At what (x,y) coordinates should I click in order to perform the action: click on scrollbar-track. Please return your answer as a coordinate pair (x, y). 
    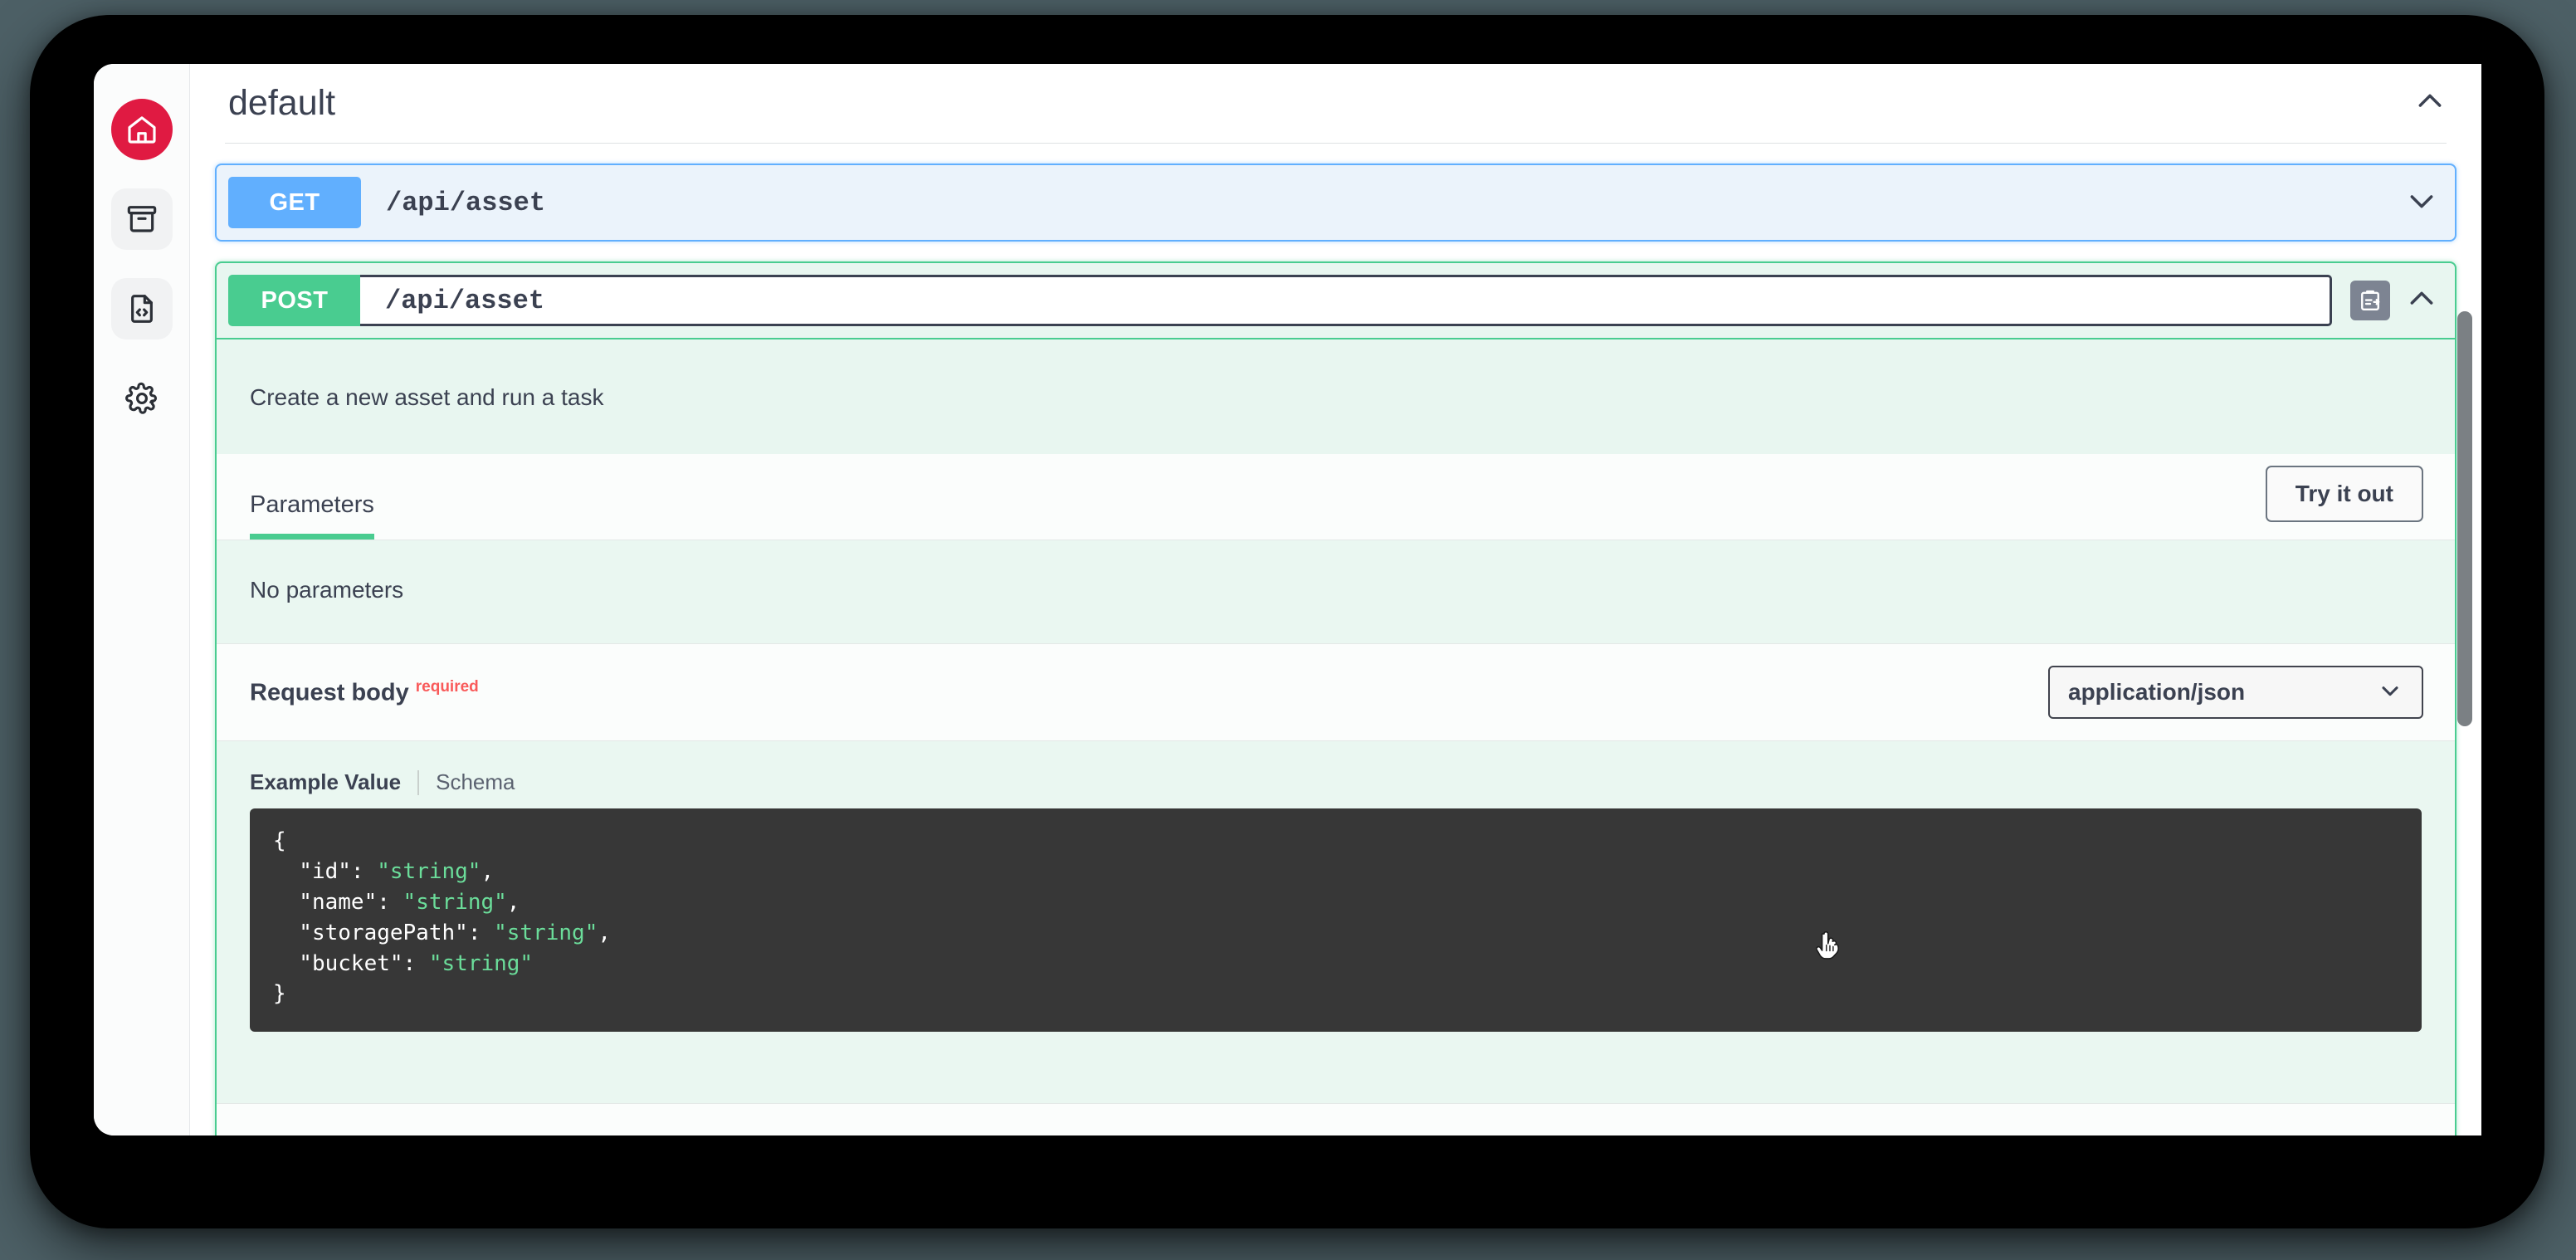
    Looking at the image, I should click on (2467, 599).